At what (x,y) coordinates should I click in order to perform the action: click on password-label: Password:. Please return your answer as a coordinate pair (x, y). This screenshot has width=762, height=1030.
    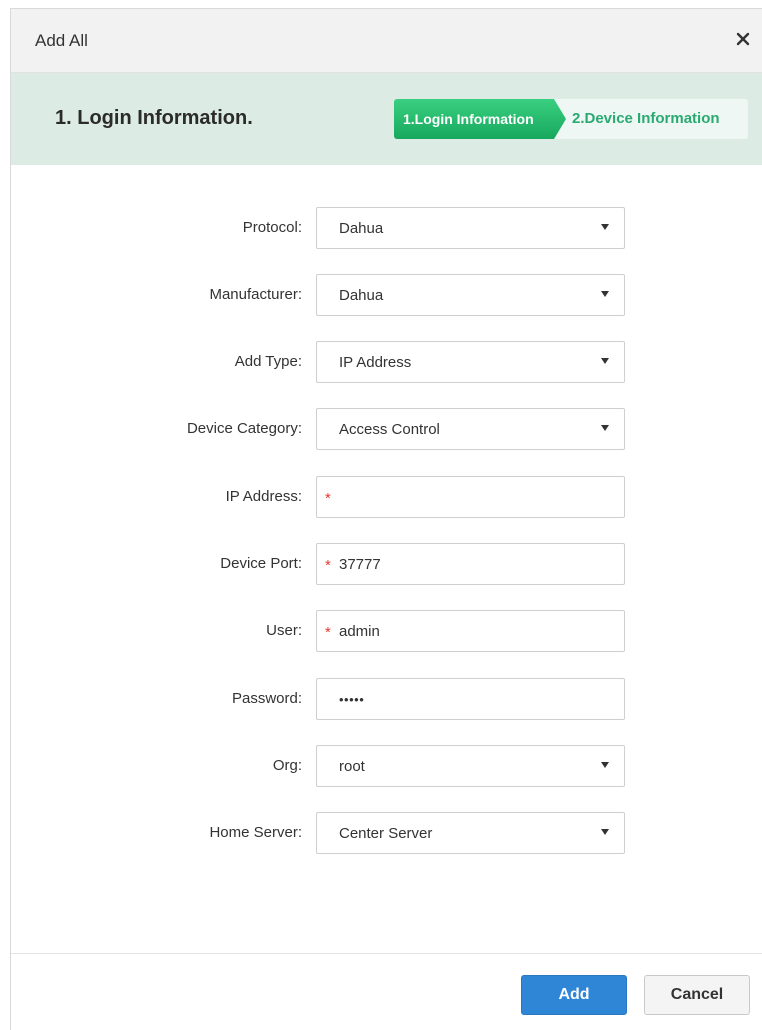
    Looking at the image, I should click on (266, 698).